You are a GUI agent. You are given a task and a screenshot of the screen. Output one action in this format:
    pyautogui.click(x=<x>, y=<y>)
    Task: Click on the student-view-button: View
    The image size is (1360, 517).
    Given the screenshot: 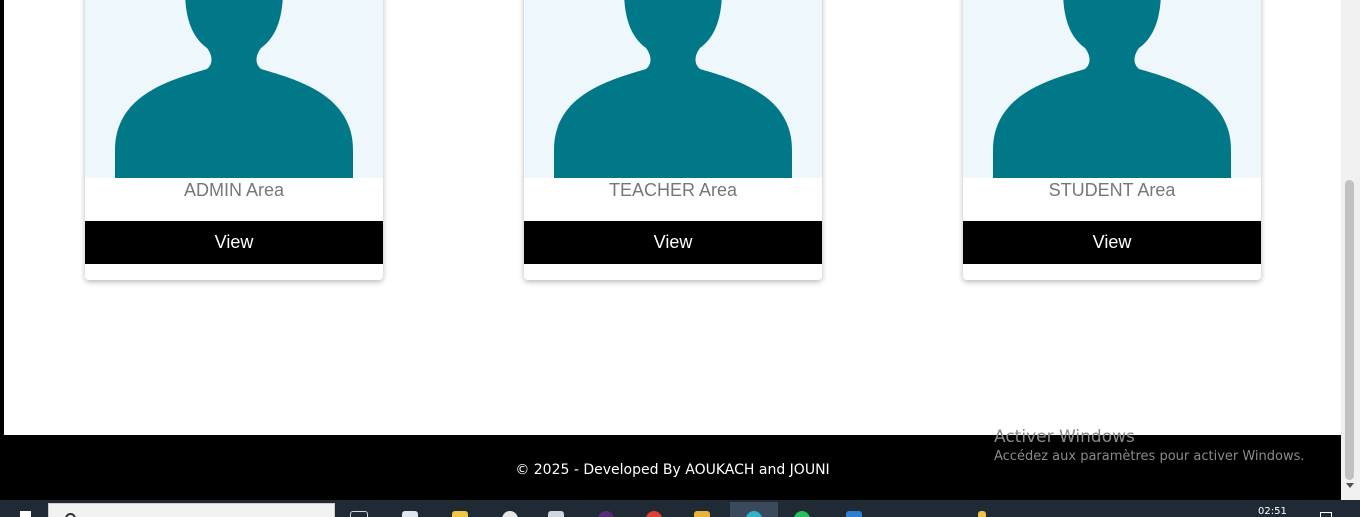 What is the action you would take?
    pyautogui.click(x=1112, y=242)
    